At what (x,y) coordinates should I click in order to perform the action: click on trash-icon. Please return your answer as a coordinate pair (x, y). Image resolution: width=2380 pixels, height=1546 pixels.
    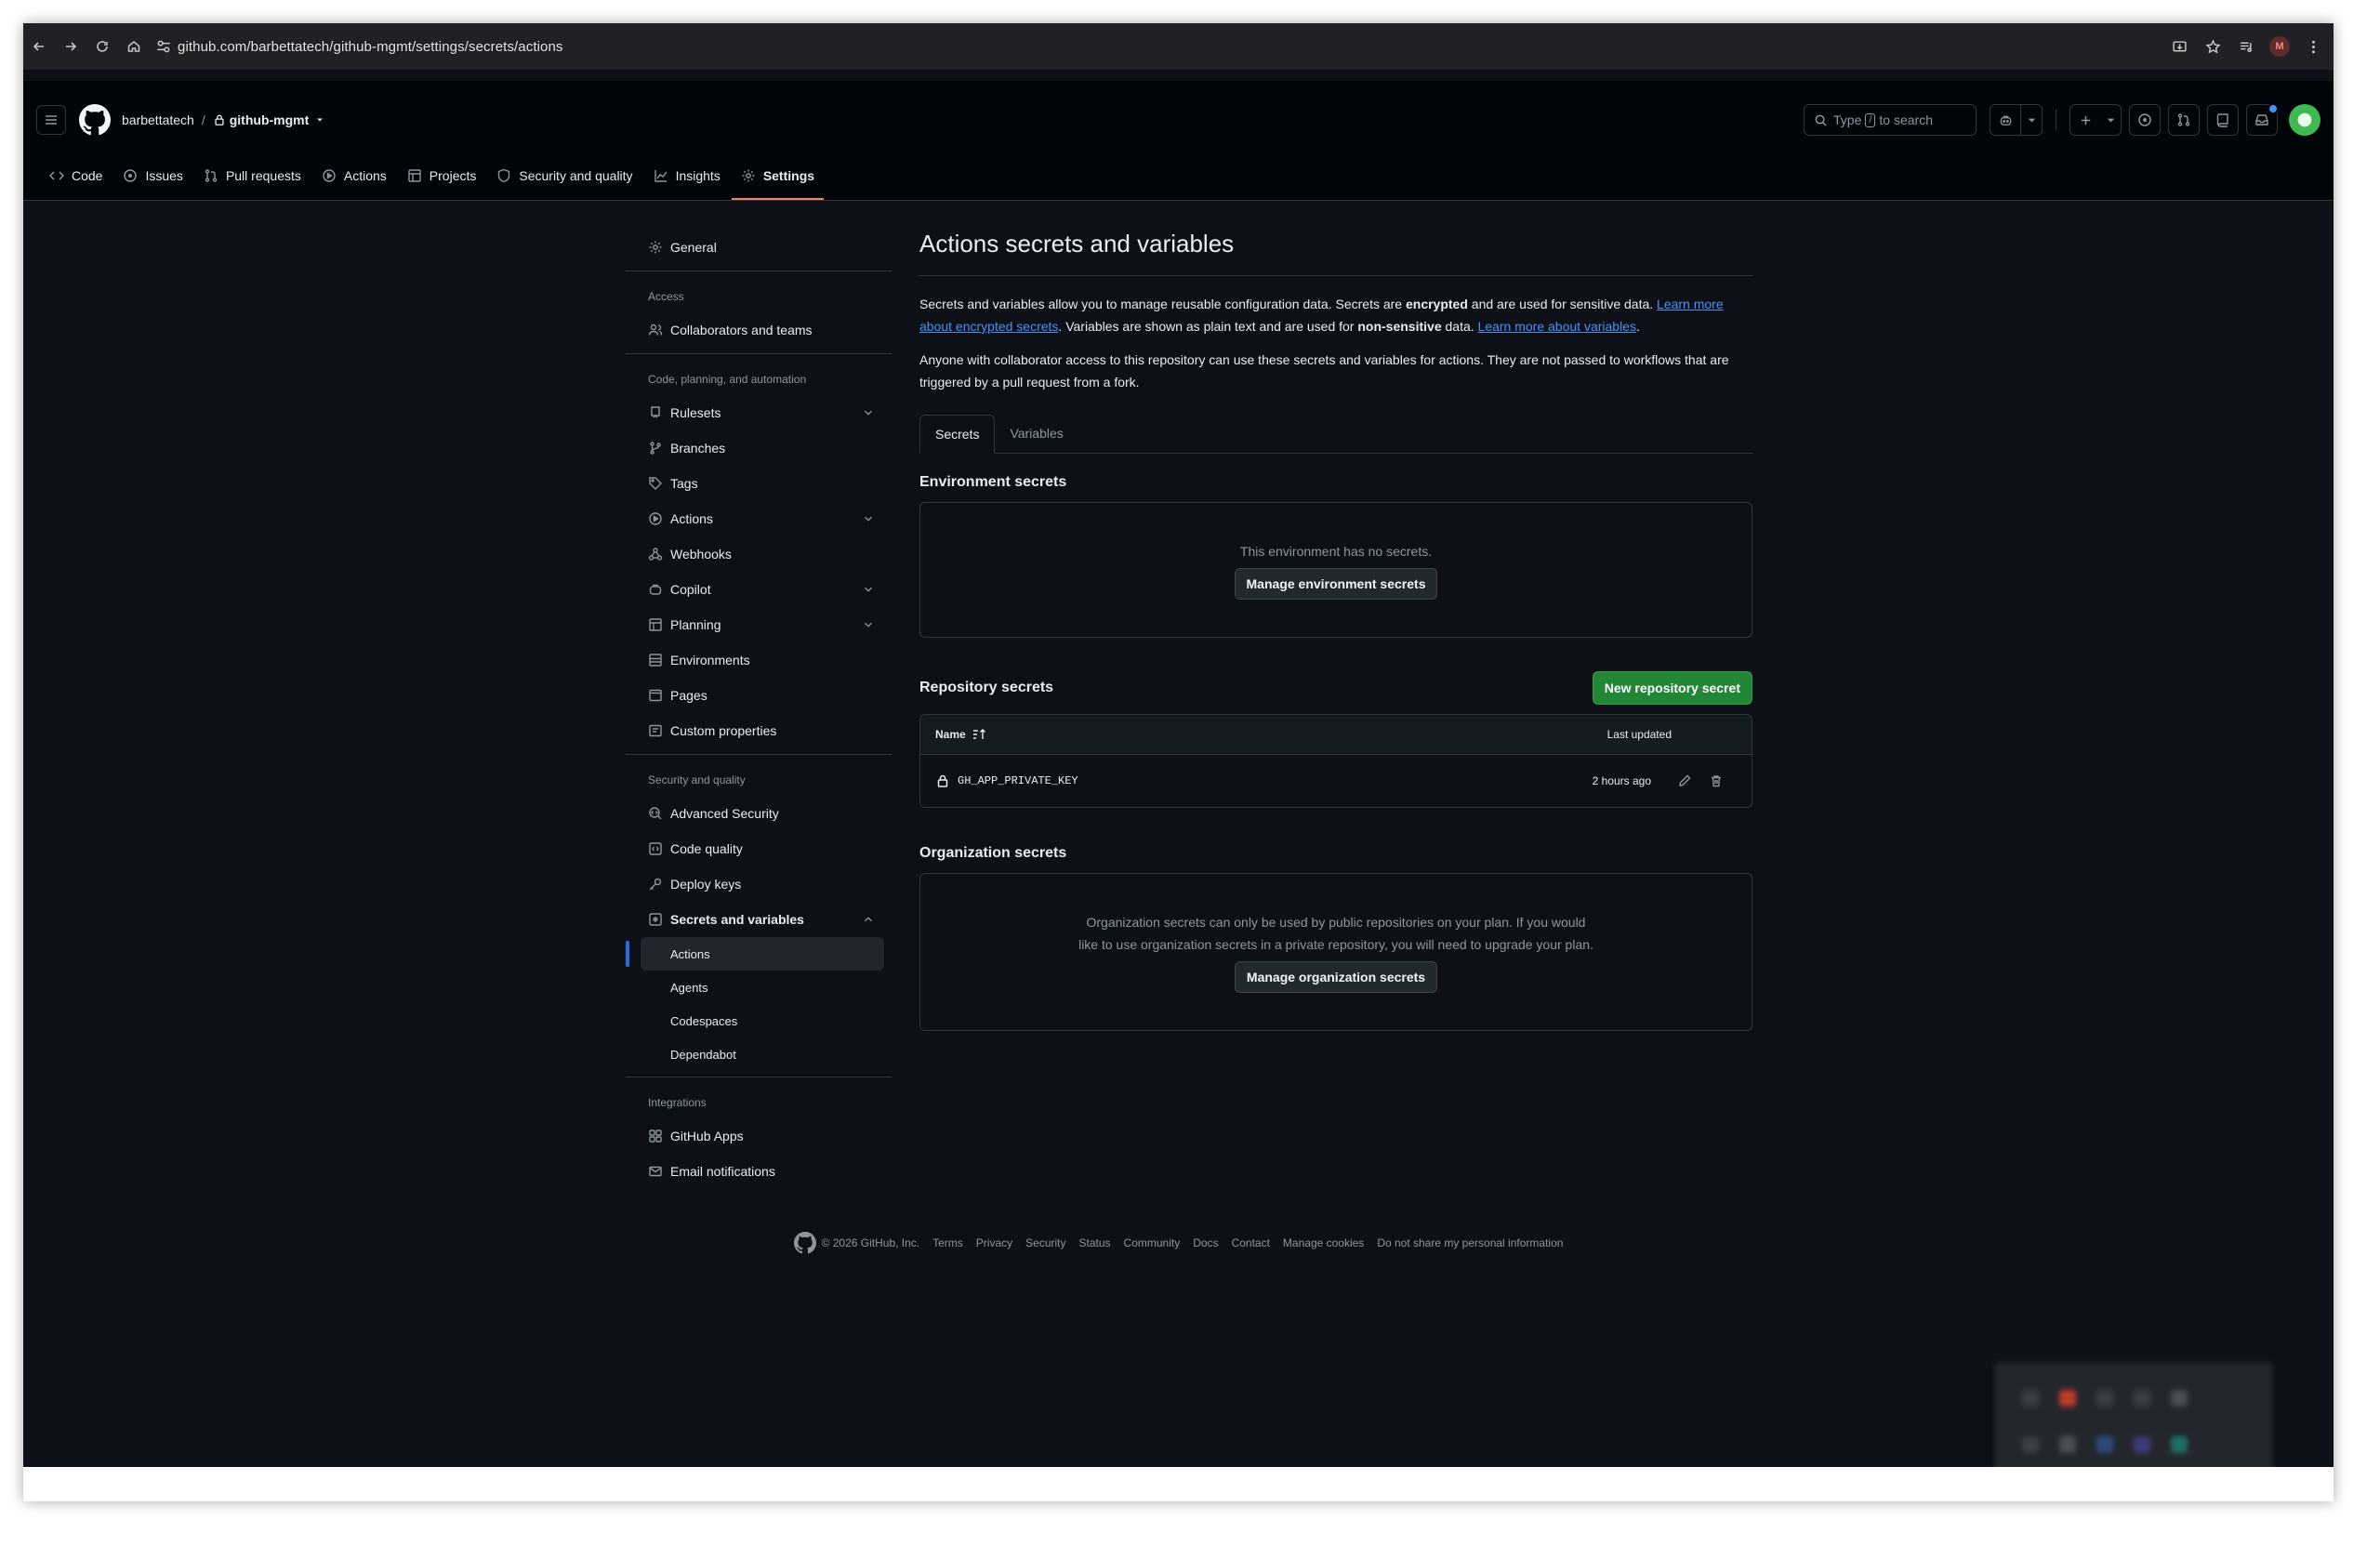
    Looking at the image, I should click on (1716, 780).